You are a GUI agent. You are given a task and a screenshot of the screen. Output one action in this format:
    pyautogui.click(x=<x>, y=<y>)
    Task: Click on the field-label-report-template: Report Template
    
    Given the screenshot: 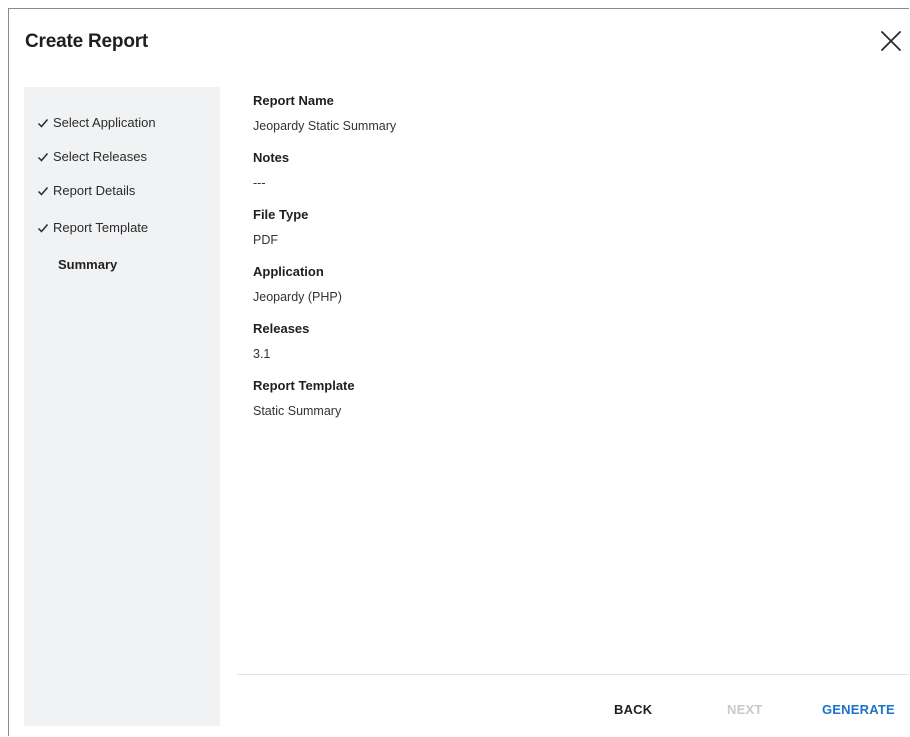 What is the action you would take?
    pyautogui.click(x=304, y=385)
    